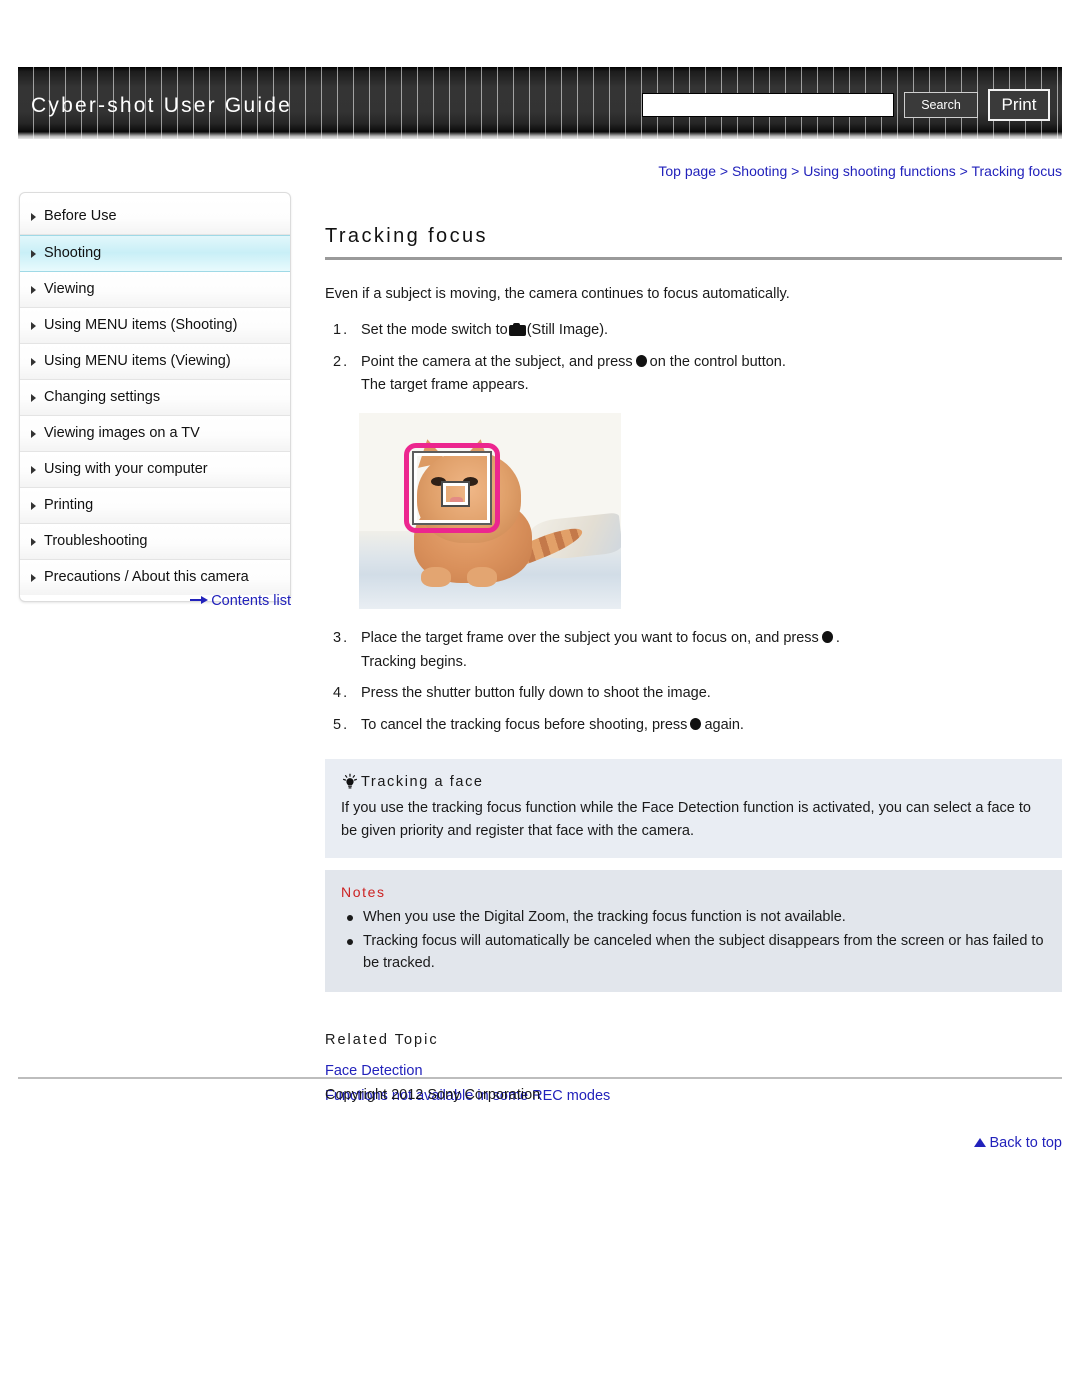 The height and width of the screenshot is (1397, 1080). Describe the element at coordinates (406, 236) in the screenshot. I see `page-title: Tracking focus` at that location.